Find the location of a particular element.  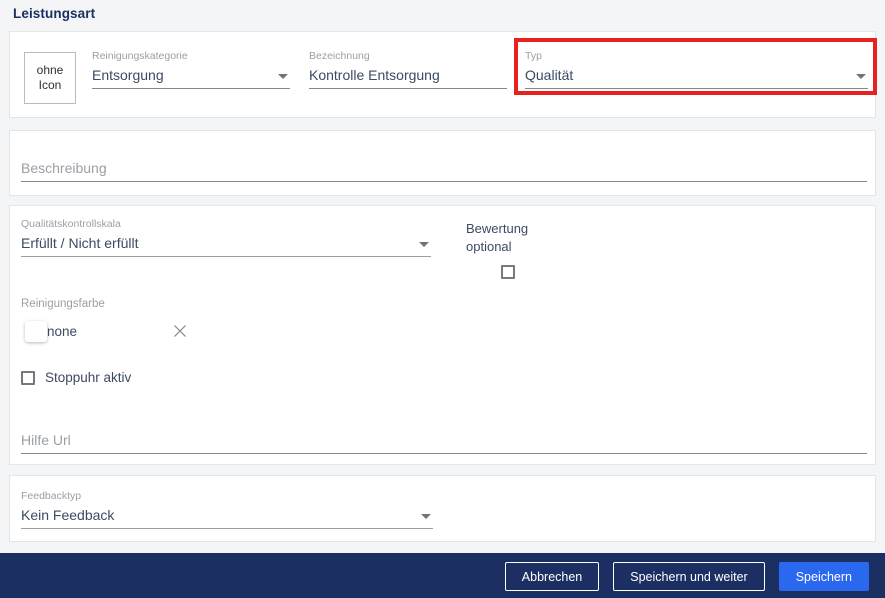

designation-value: Kontrolle Entsorgung is located at coordinates (374, 75).